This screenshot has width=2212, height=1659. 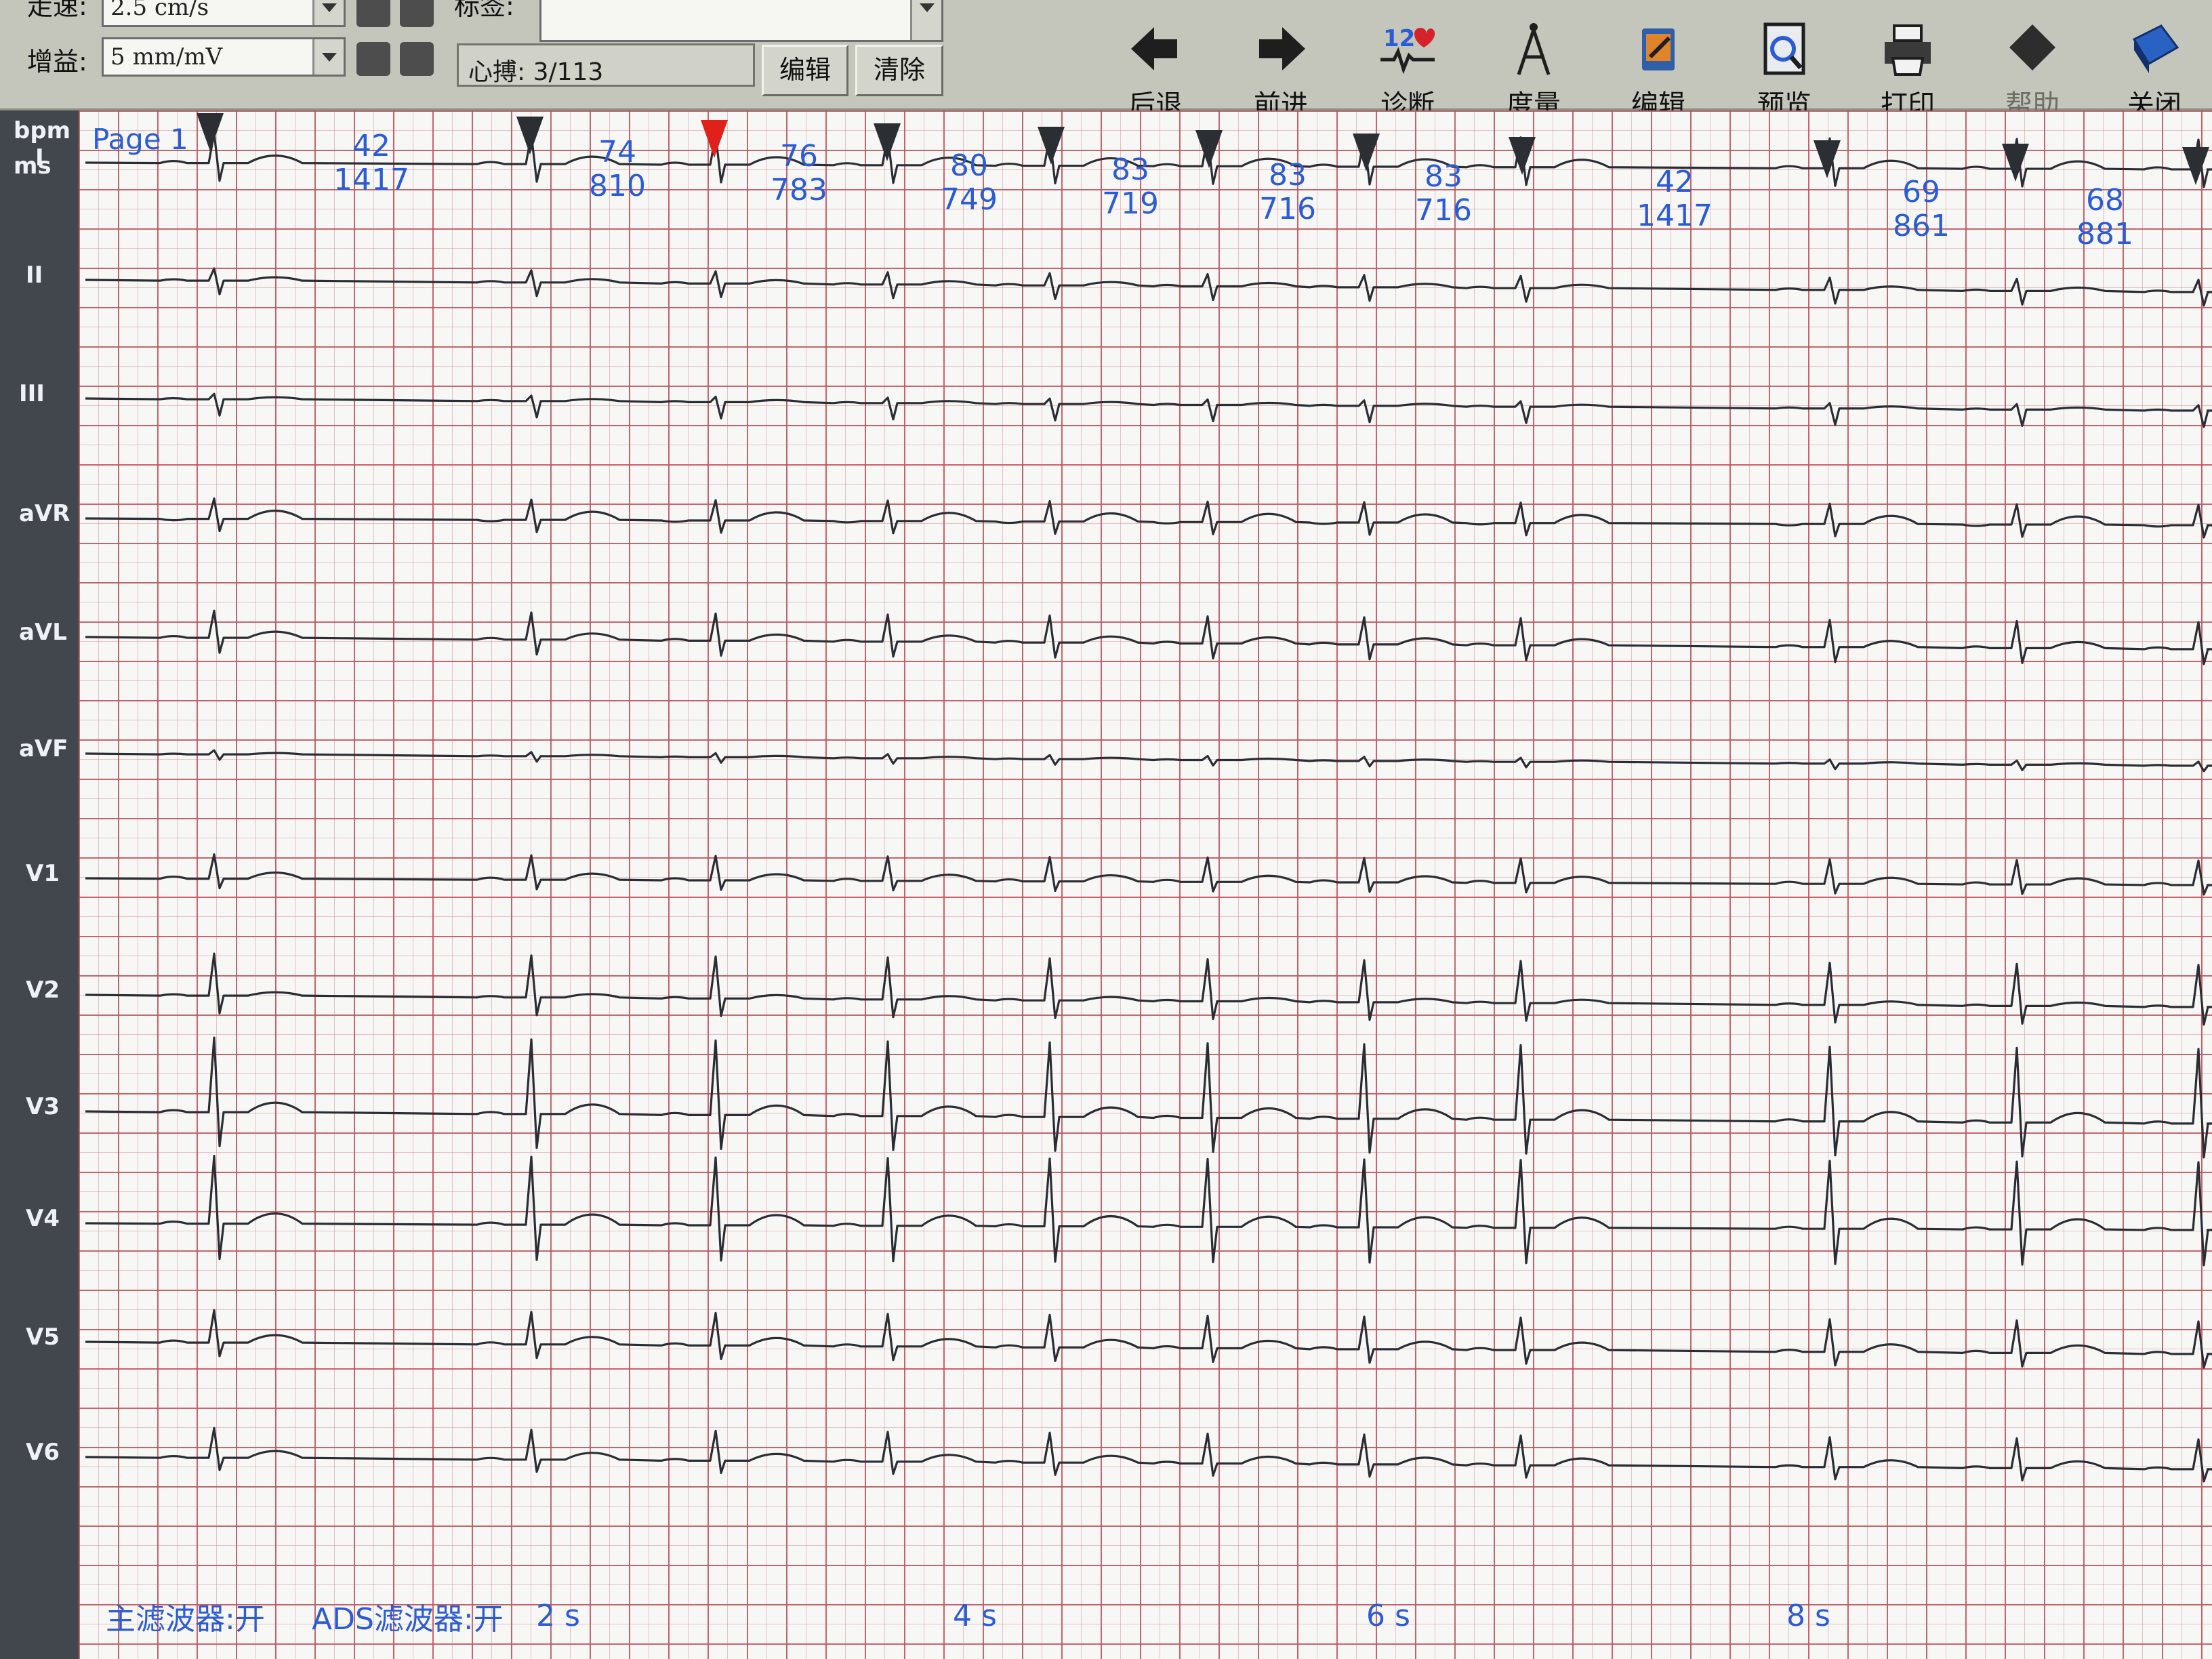 I want to click on lead-label-v3: V3, so click(x=43, y=1106).